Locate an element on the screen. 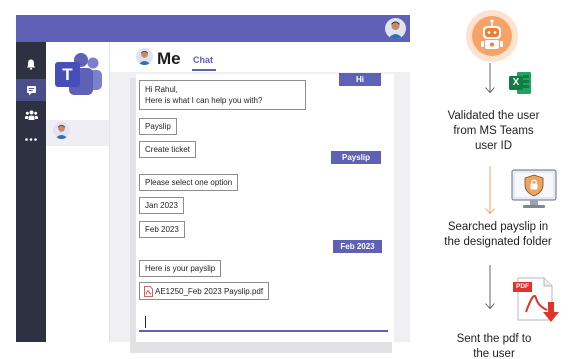 The image size is (574, 359). attachment-name: AE1250_Feb 2023 Payslip.pdf is located at coordinates (209, 291).